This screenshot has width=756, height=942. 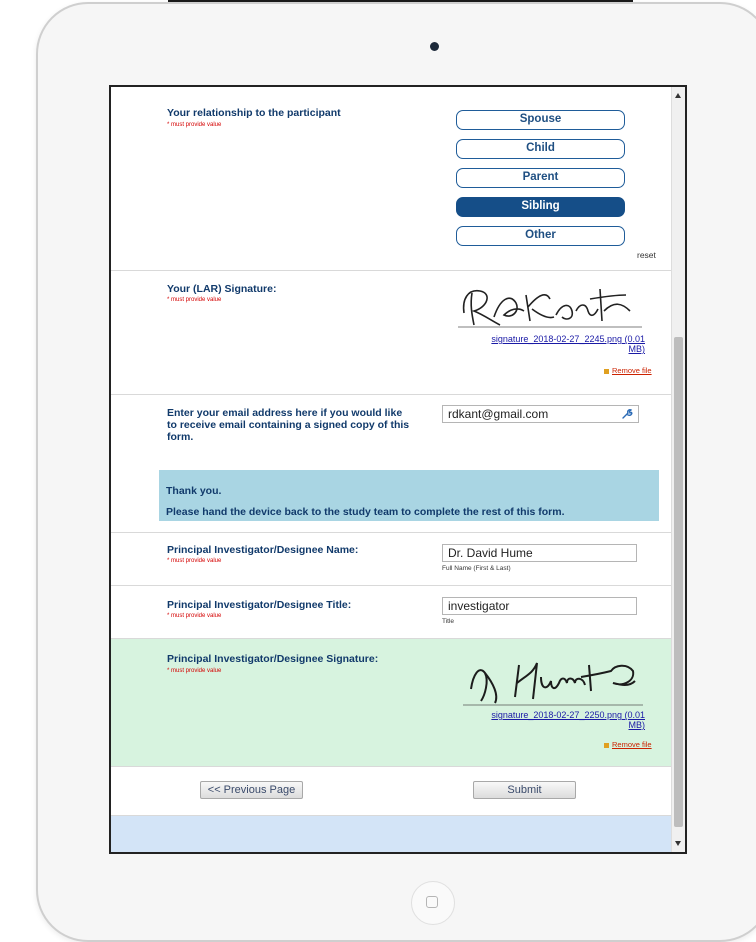 I want to click on home-square-icon, so click(x=432, y=902).